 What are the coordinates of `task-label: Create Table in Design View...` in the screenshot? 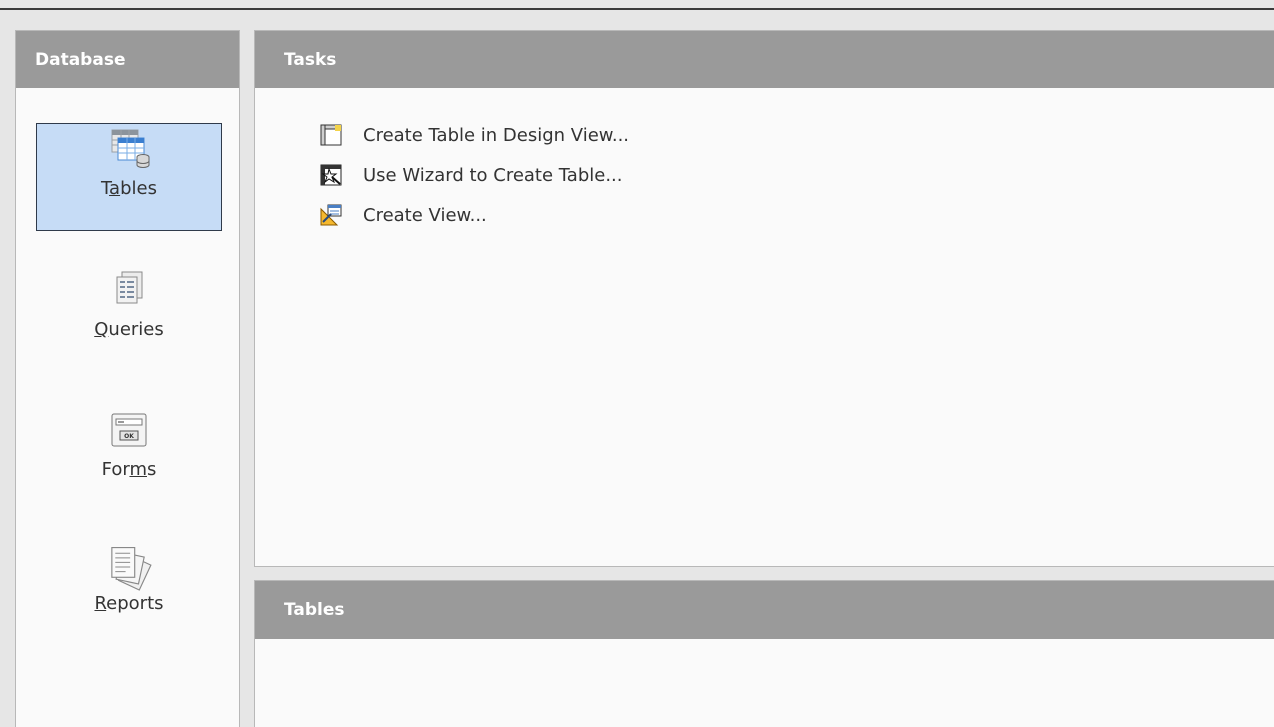 It's located at (496, 135).